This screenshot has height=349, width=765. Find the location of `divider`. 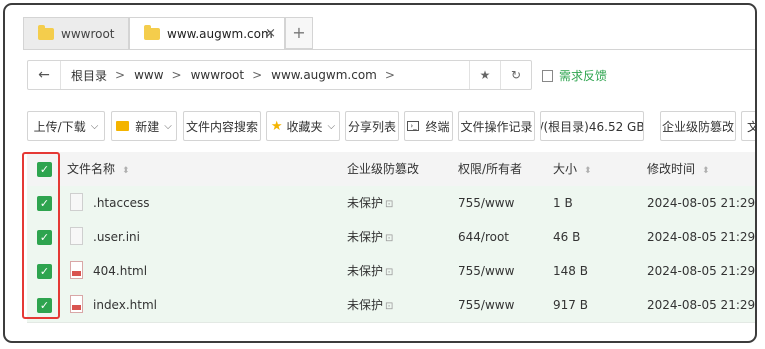

divider is located at coordinates (389, 49).